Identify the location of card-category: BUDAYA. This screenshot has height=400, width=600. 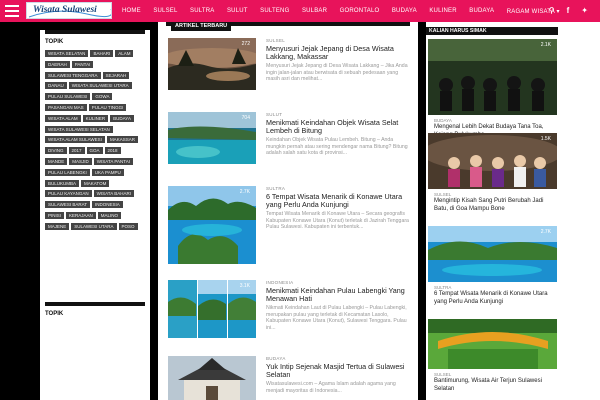
(495, 120).